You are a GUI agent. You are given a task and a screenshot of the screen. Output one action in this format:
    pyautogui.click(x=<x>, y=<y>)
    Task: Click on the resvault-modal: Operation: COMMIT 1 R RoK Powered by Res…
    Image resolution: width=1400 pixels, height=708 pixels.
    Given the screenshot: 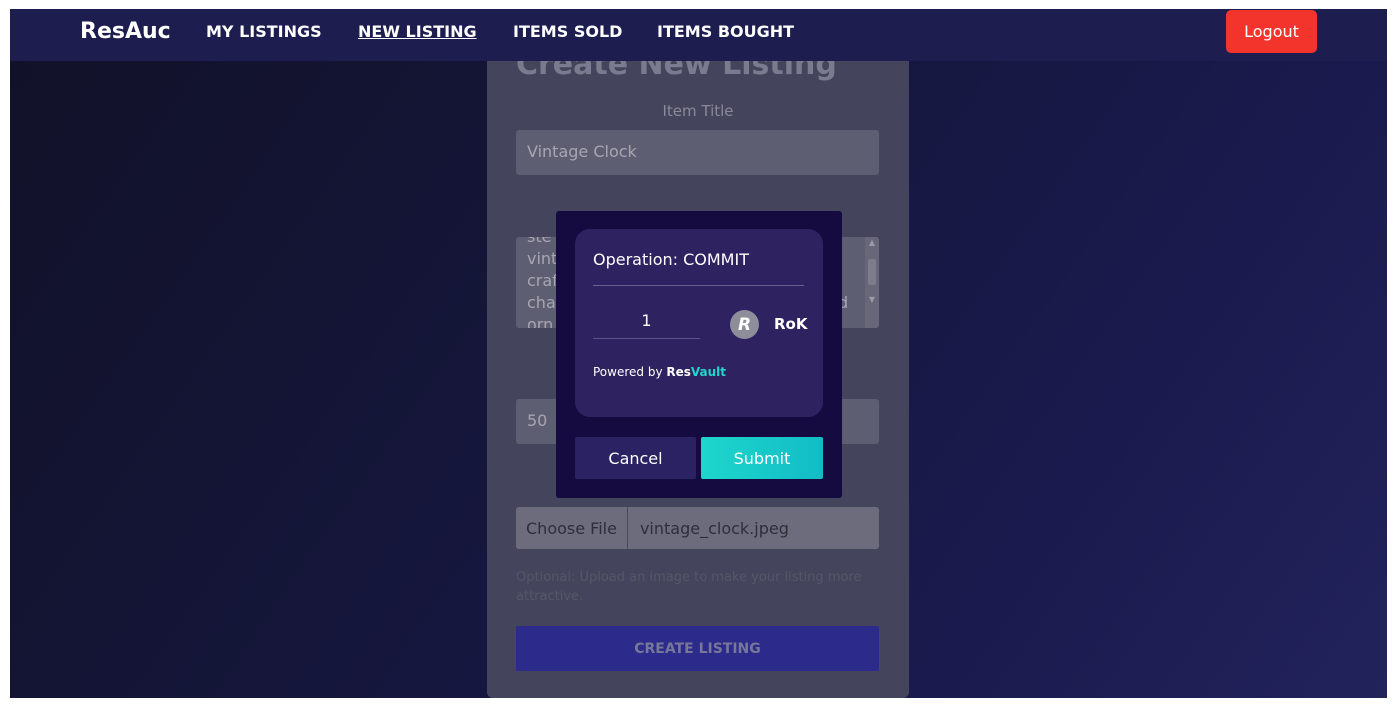 What is the action you would take?
    pyautogui.click(x=699, y=354)
    